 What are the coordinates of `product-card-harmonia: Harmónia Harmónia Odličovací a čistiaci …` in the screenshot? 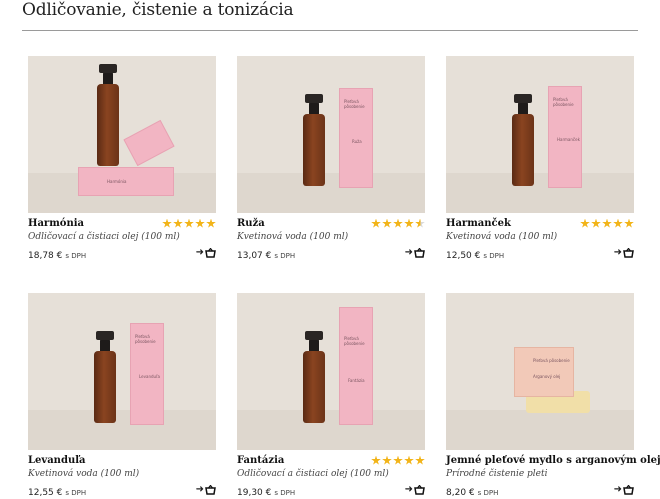 It's located at (122, 158).